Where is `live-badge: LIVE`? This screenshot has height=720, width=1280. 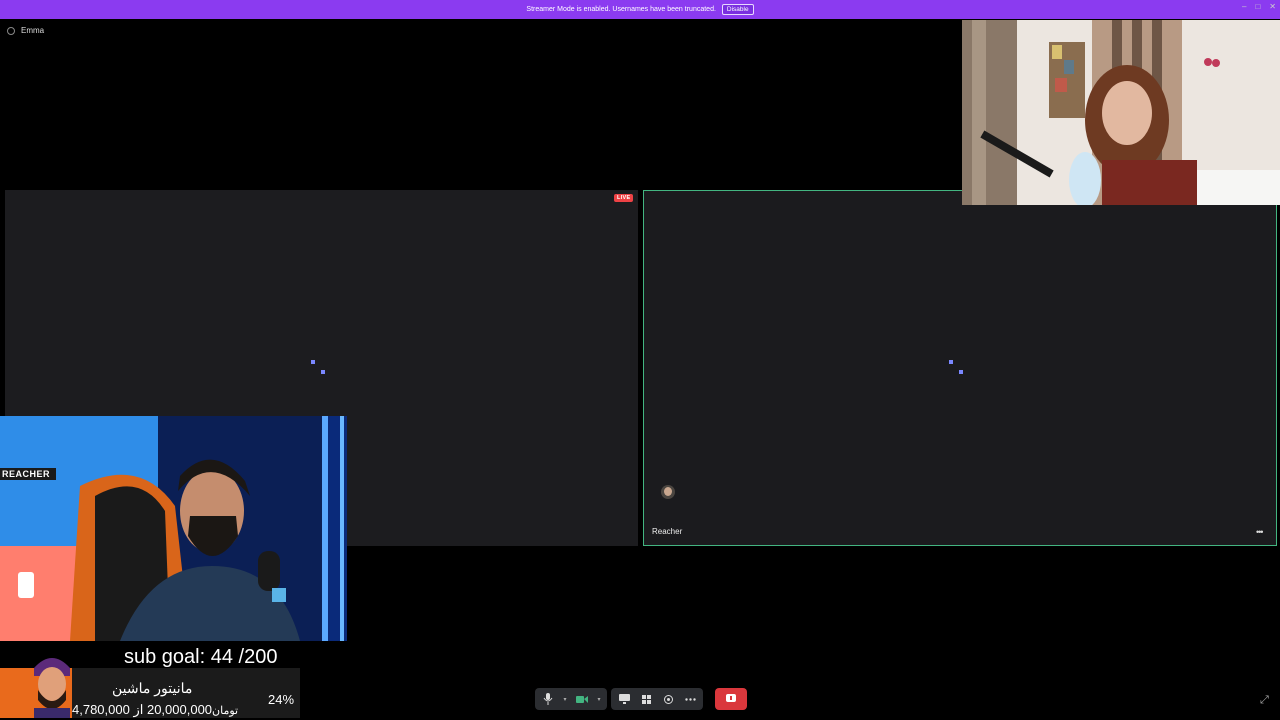 live-badge: LIVE is located at coordinates (624, 198).